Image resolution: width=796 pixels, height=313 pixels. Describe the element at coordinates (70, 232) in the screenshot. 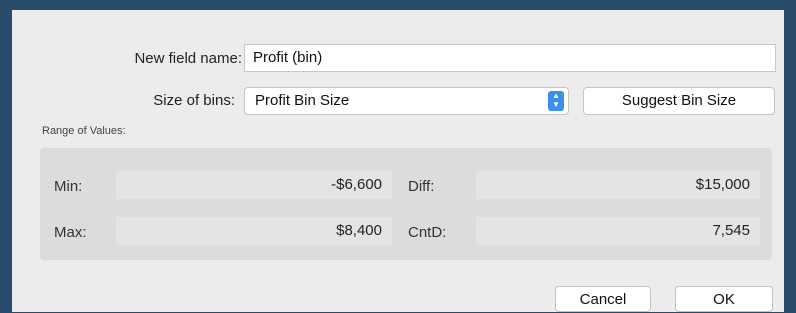

I see `max-label: Max:` at that location.